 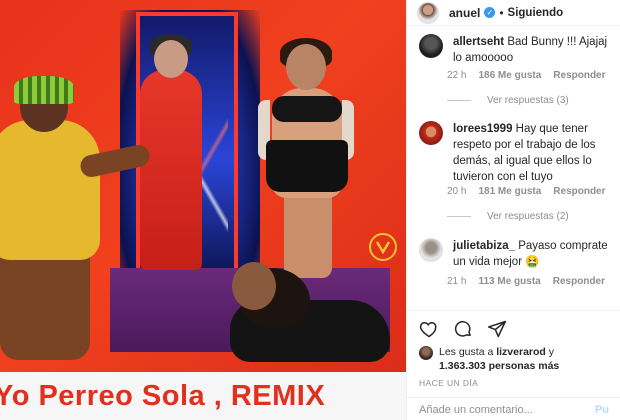 What do you see at coordinates (509, 75) in the screenshot?
I see `comment-likes: 186 Me gusta` at bounding box center [509, 75].